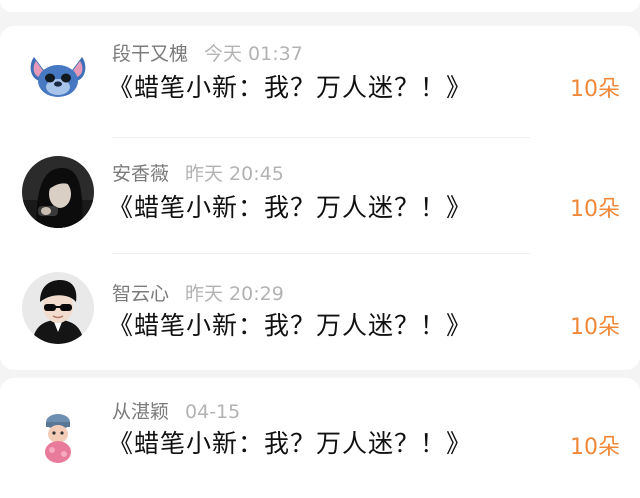  I want to click on name-row: 安香薇 昨天 20:45, so click(198, 174).